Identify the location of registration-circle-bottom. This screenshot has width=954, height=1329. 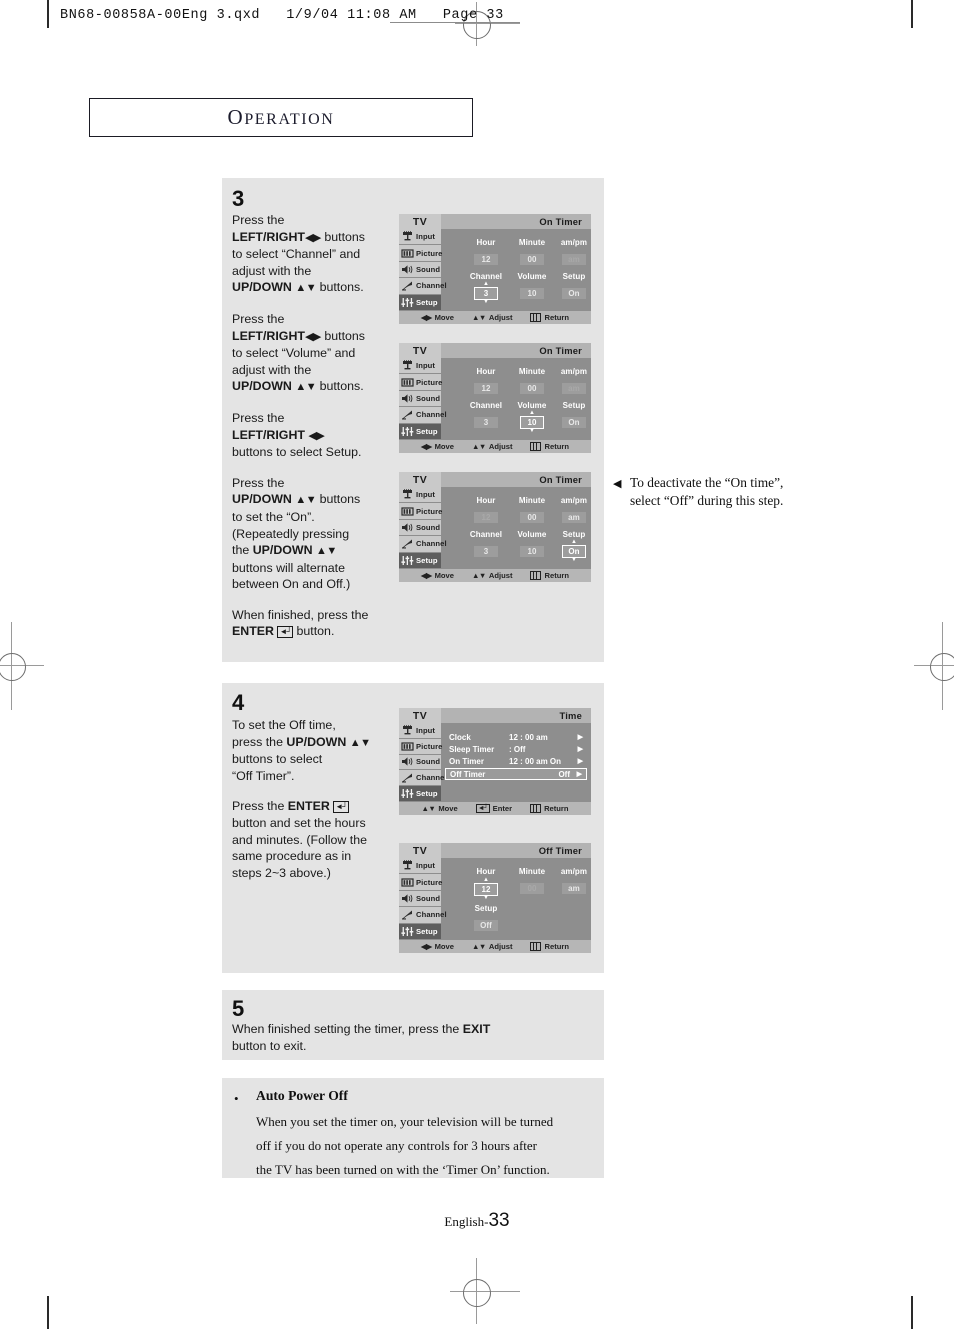
(477, 1293).